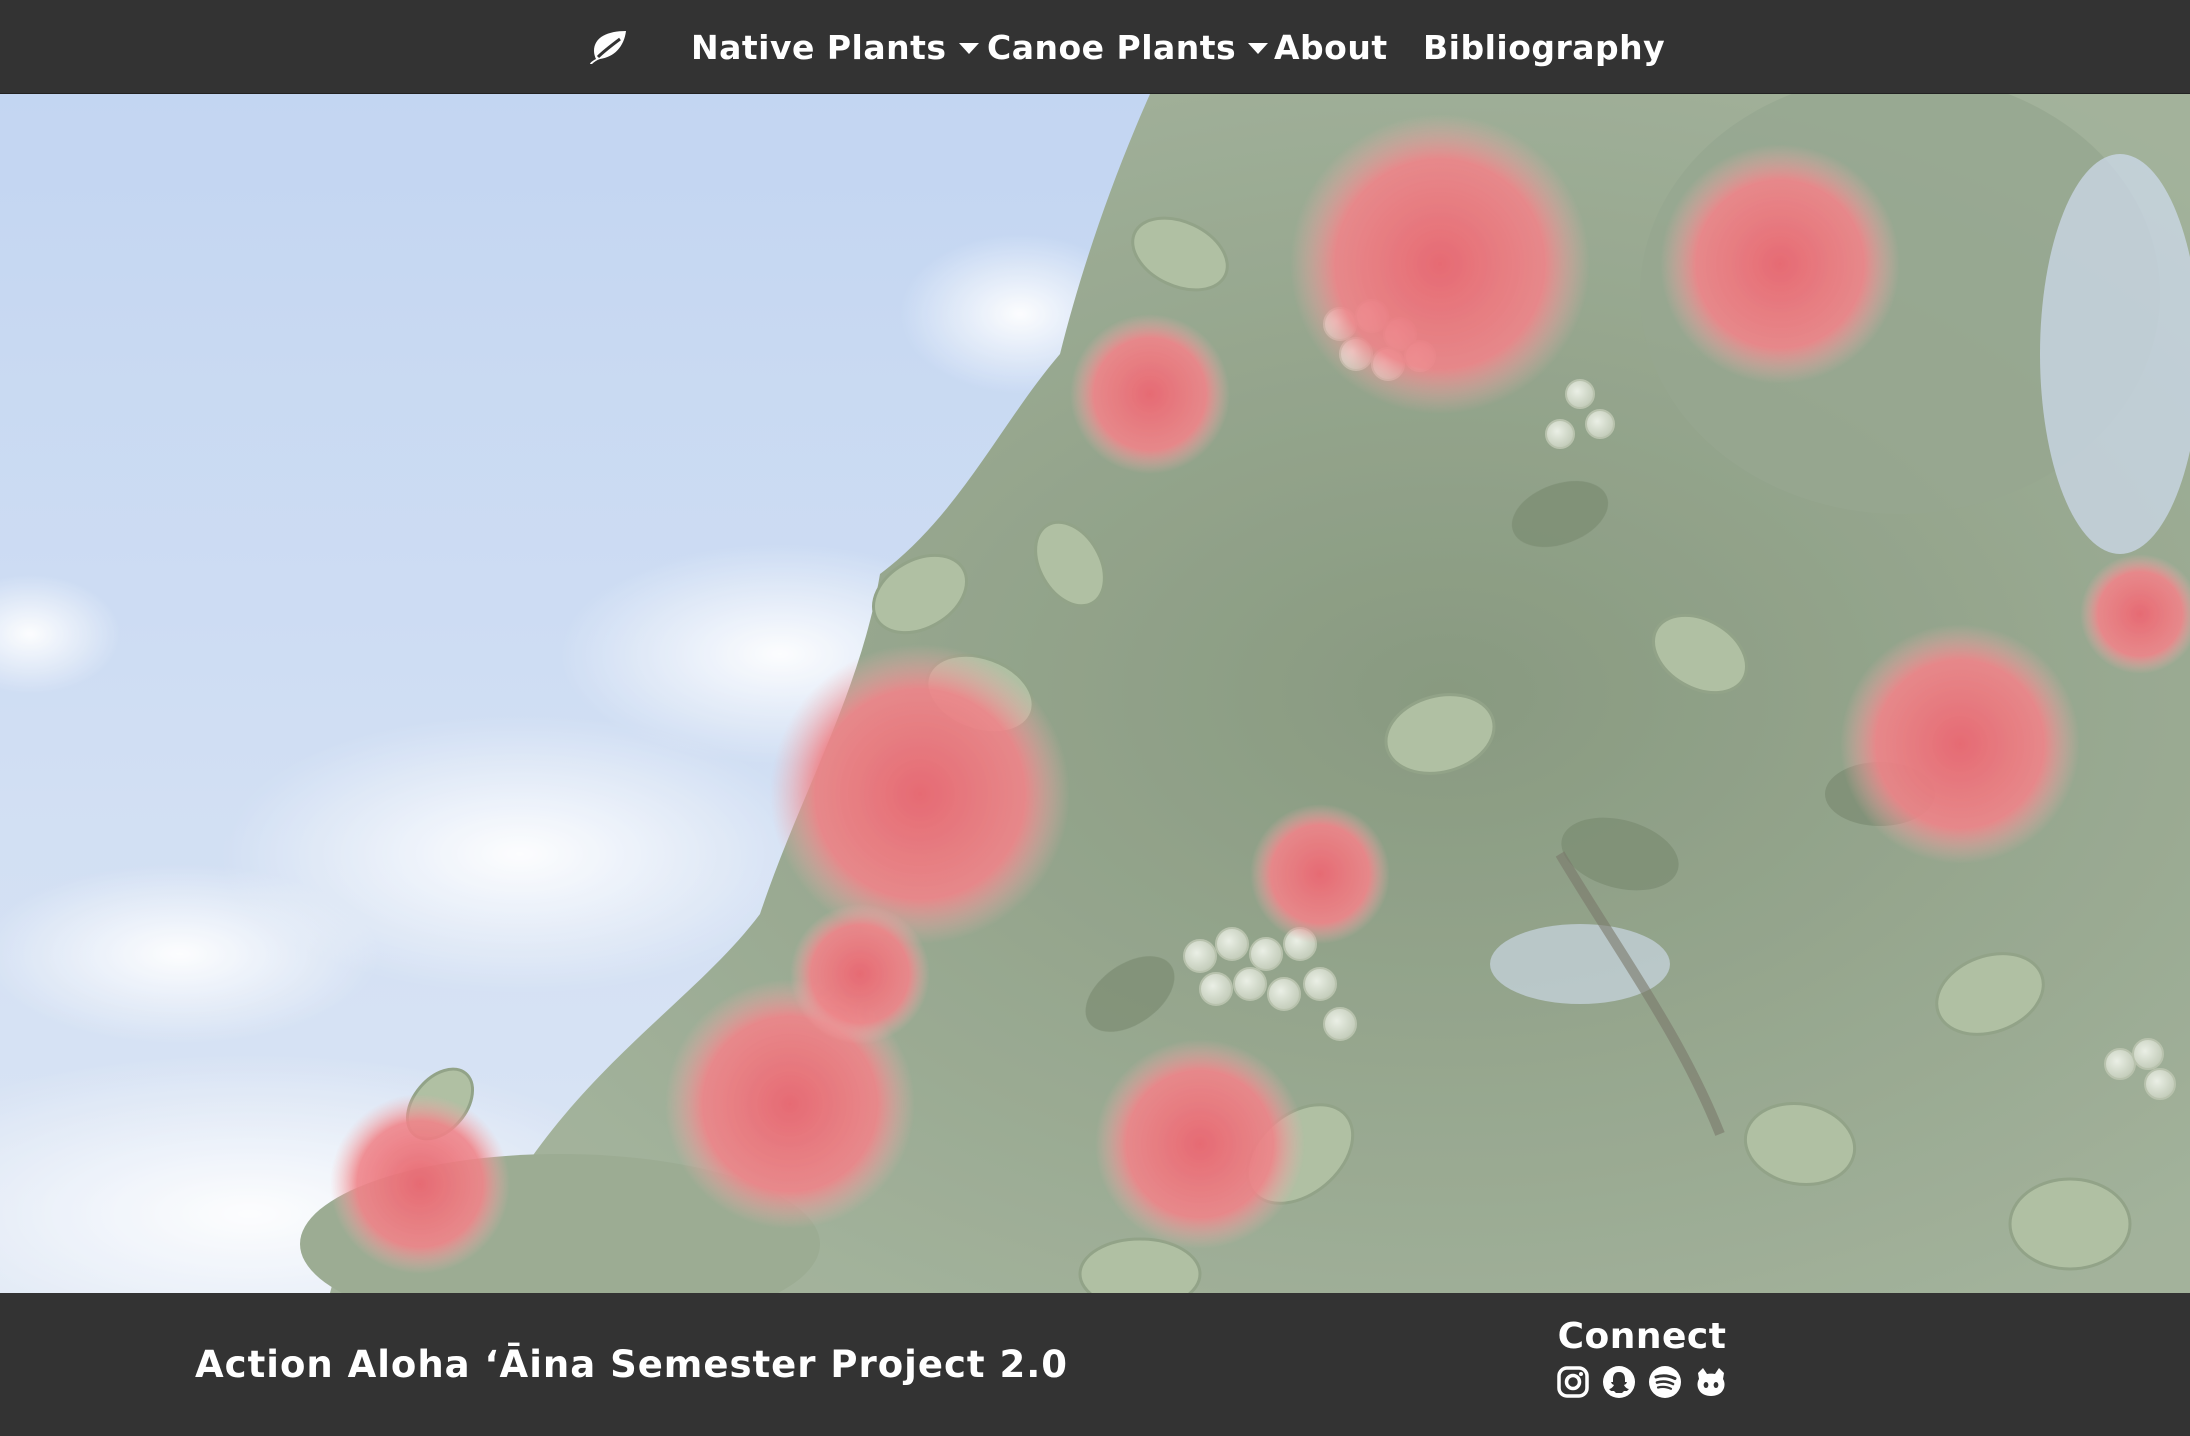 This screenshot has height=1436, width=2190. I want to click on social-links, so click(1642, 1382).